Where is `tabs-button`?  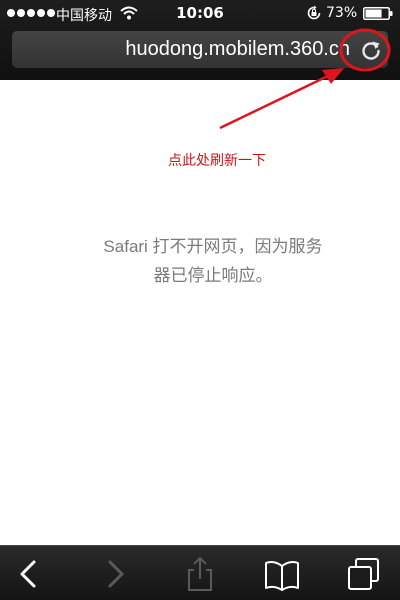
tabs-button is located at coordinates (364, 574).